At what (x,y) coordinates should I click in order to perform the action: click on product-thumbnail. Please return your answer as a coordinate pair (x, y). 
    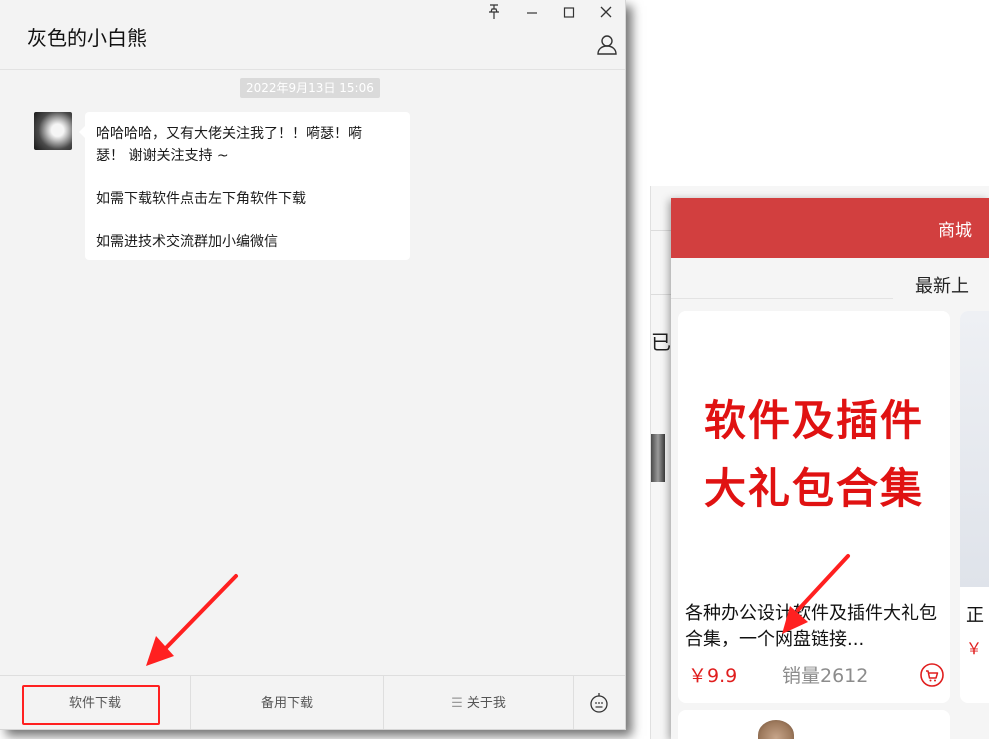
    Looking at the image, I should click on (776, 729).